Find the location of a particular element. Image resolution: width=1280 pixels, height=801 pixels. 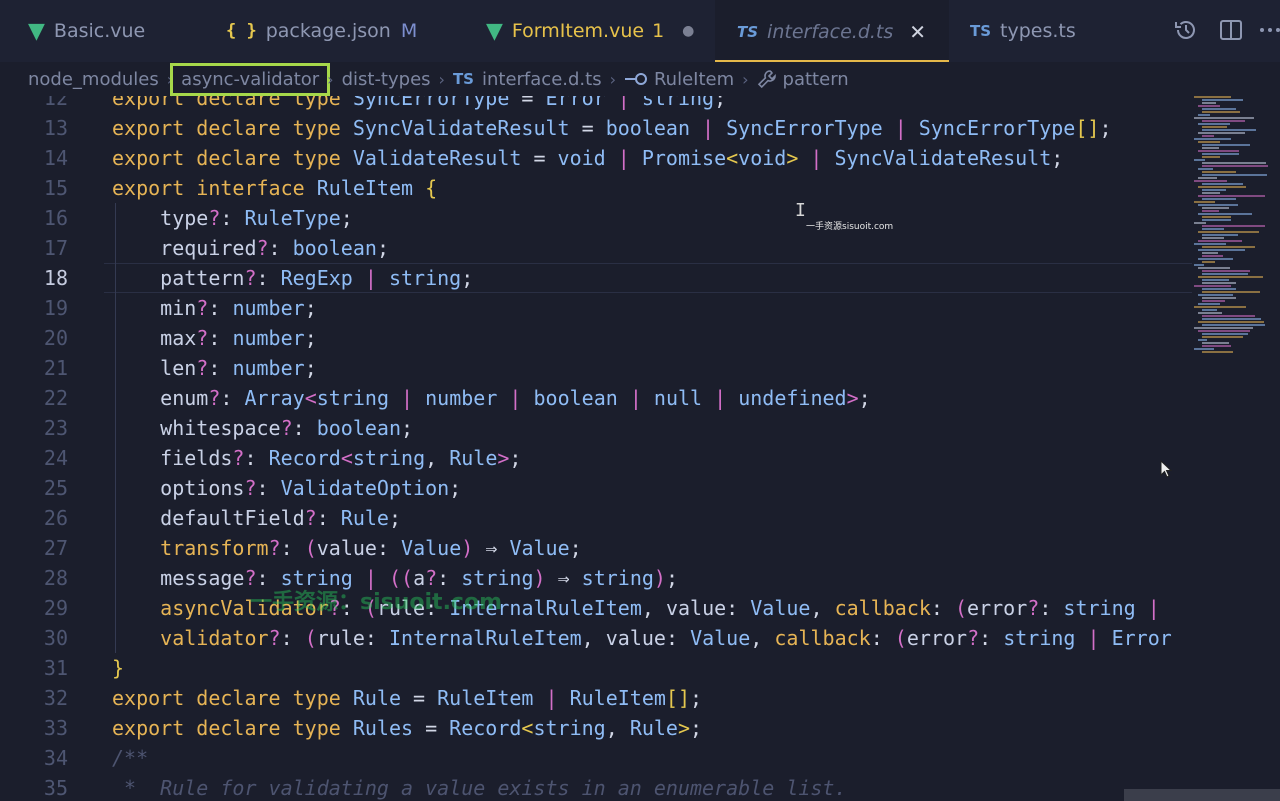

line-number: 34 is located at coordinates (55, 758).